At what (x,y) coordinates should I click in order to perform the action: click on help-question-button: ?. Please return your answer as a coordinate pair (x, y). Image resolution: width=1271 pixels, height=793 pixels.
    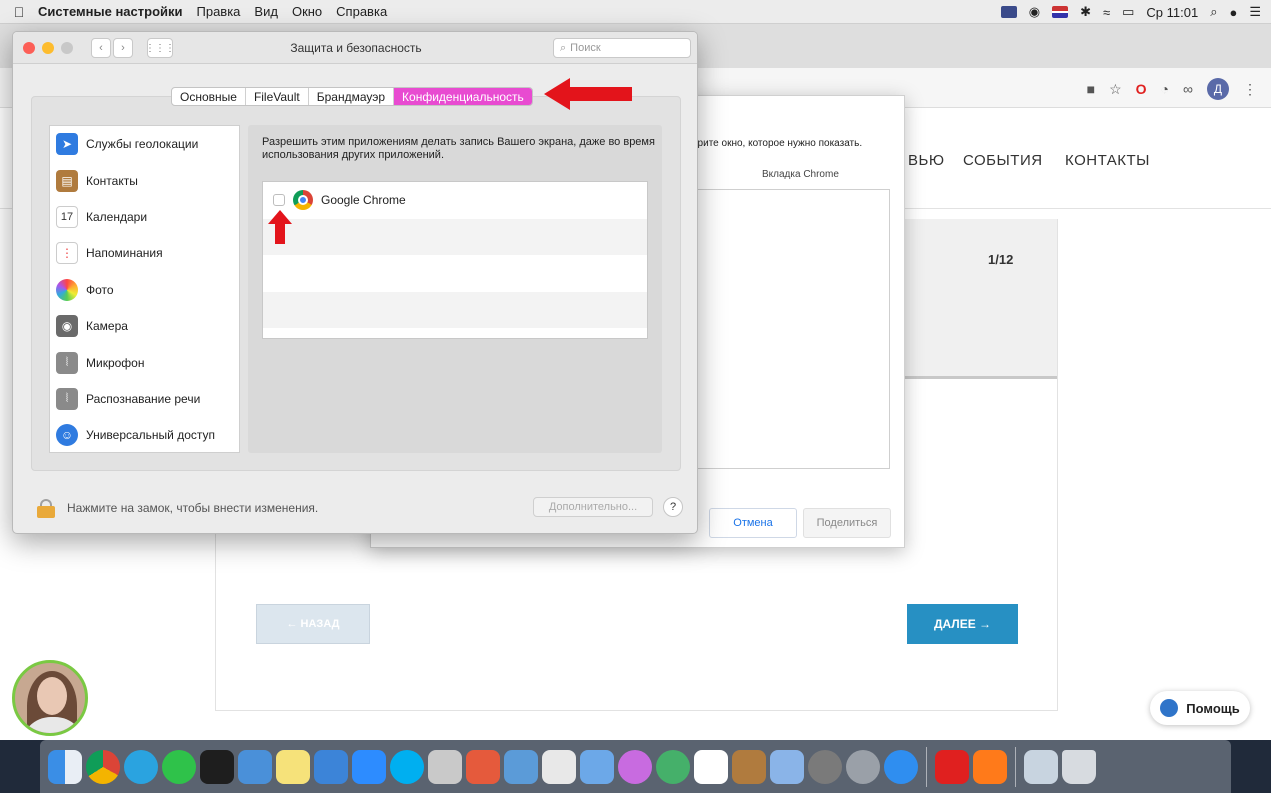
    Looking at the image, I should click on (673, 507).